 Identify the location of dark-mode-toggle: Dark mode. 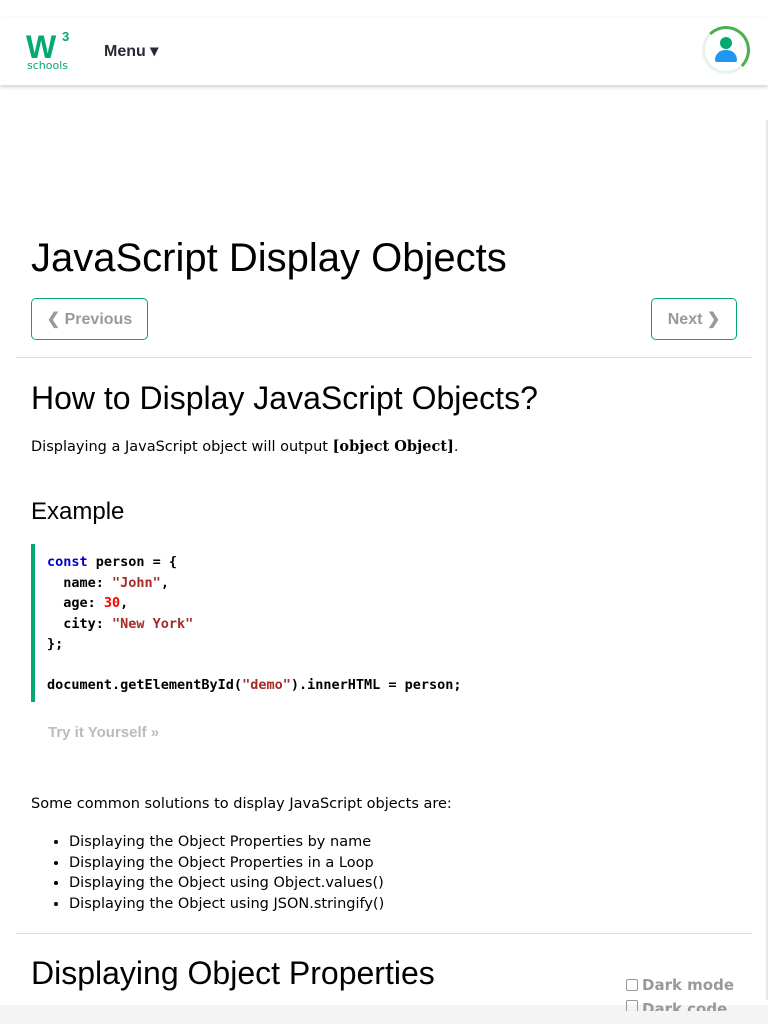
(680, 985).